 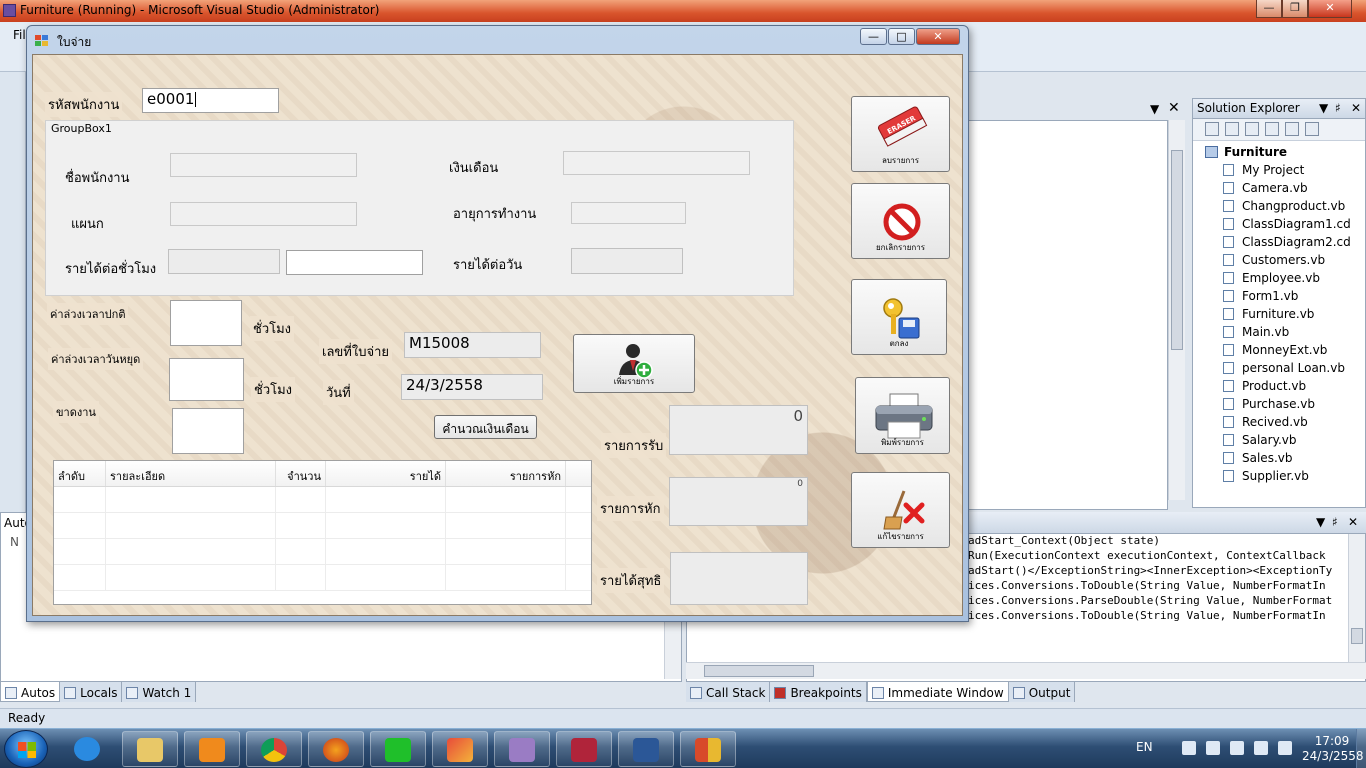 I want to click on restore-button: ❐, so click(x=1295, y=9).